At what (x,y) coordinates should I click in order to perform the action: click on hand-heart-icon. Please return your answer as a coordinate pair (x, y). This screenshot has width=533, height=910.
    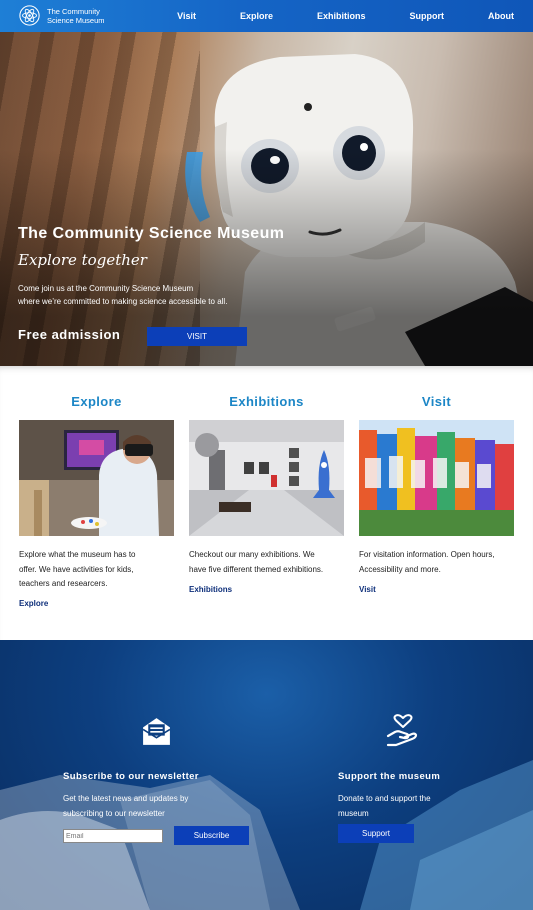
    Looking at the image, I should click on (402, 730).